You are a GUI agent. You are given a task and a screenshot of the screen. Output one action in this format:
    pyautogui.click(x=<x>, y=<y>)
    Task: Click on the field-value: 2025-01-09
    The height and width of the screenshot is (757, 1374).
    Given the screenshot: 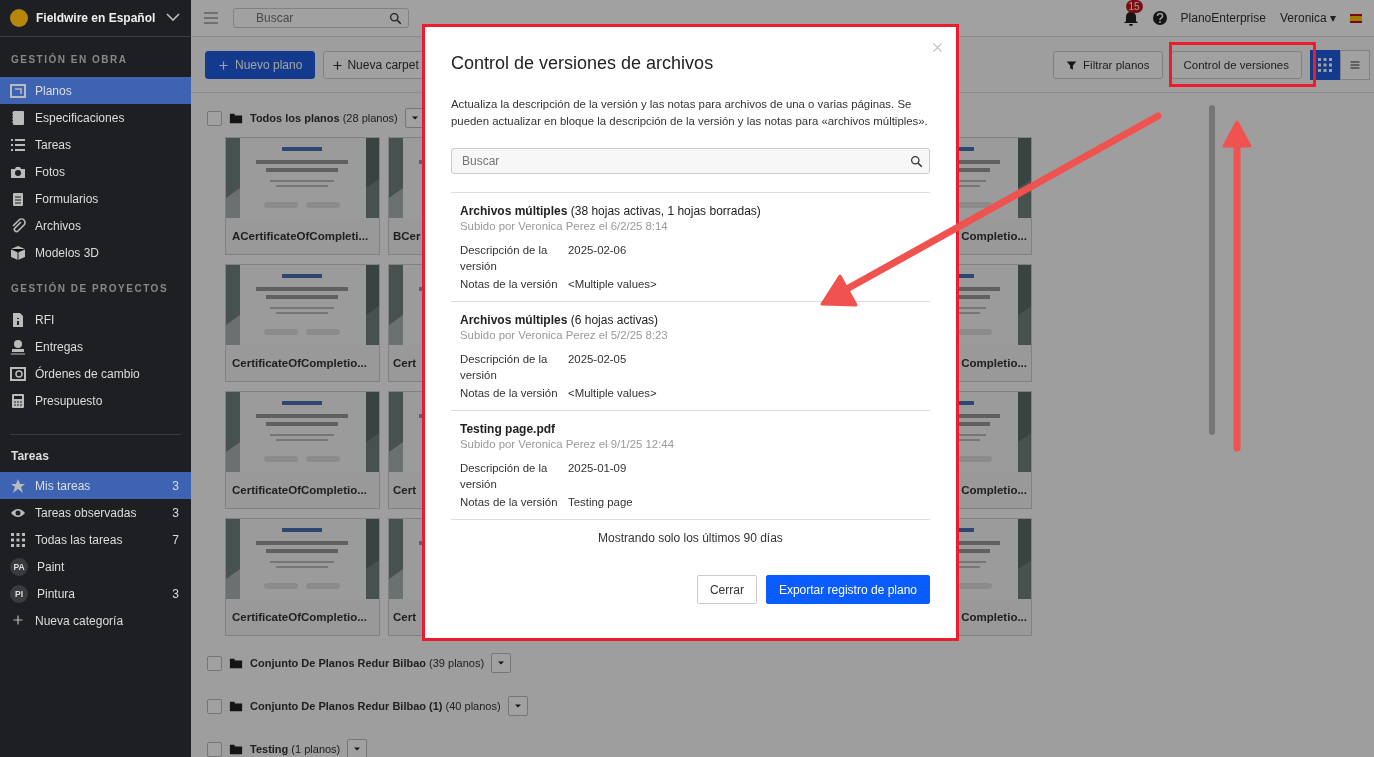 What is the action you would take?
    pyautogui.click(x=597, y=476)
    